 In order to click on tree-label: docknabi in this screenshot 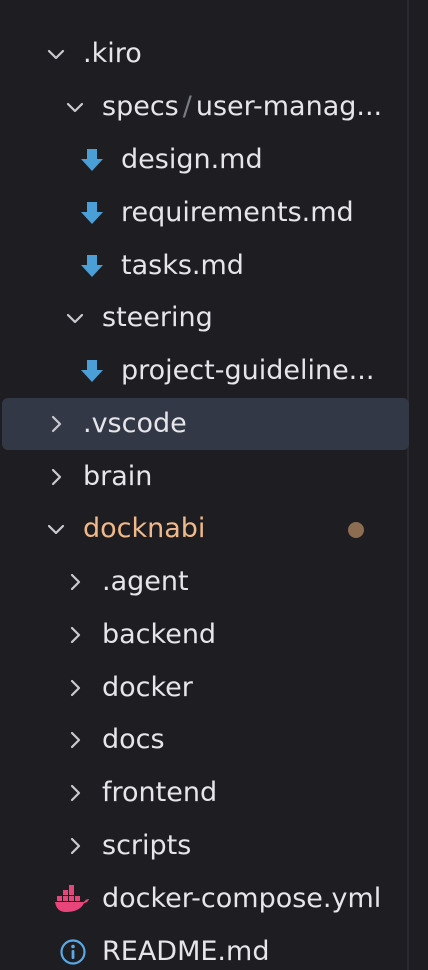, I will do `click(144, 528)`.